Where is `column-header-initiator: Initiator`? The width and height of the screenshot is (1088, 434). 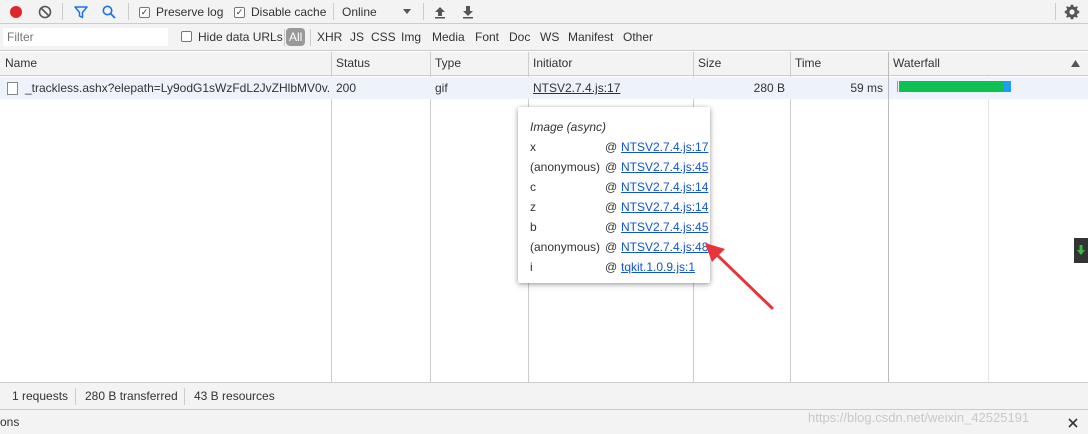
column-header-initiator: Initiator is located at coordinates (610, 63).